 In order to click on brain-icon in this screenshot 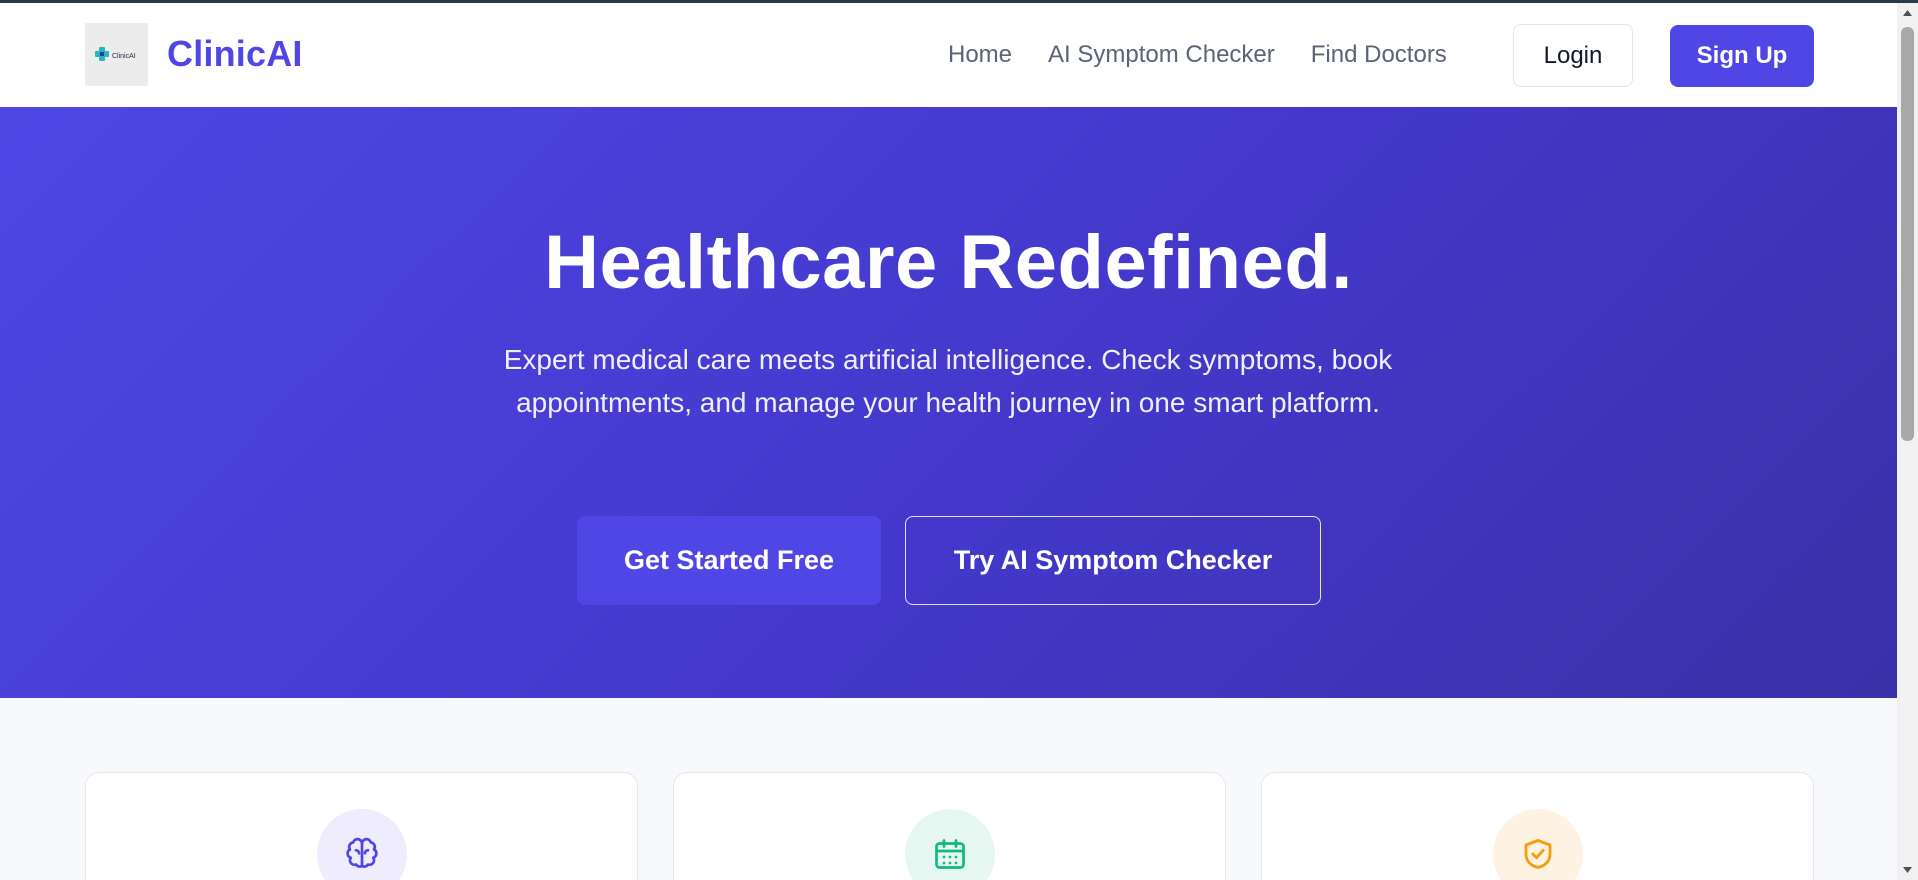, I will do `click(362, 852)`.